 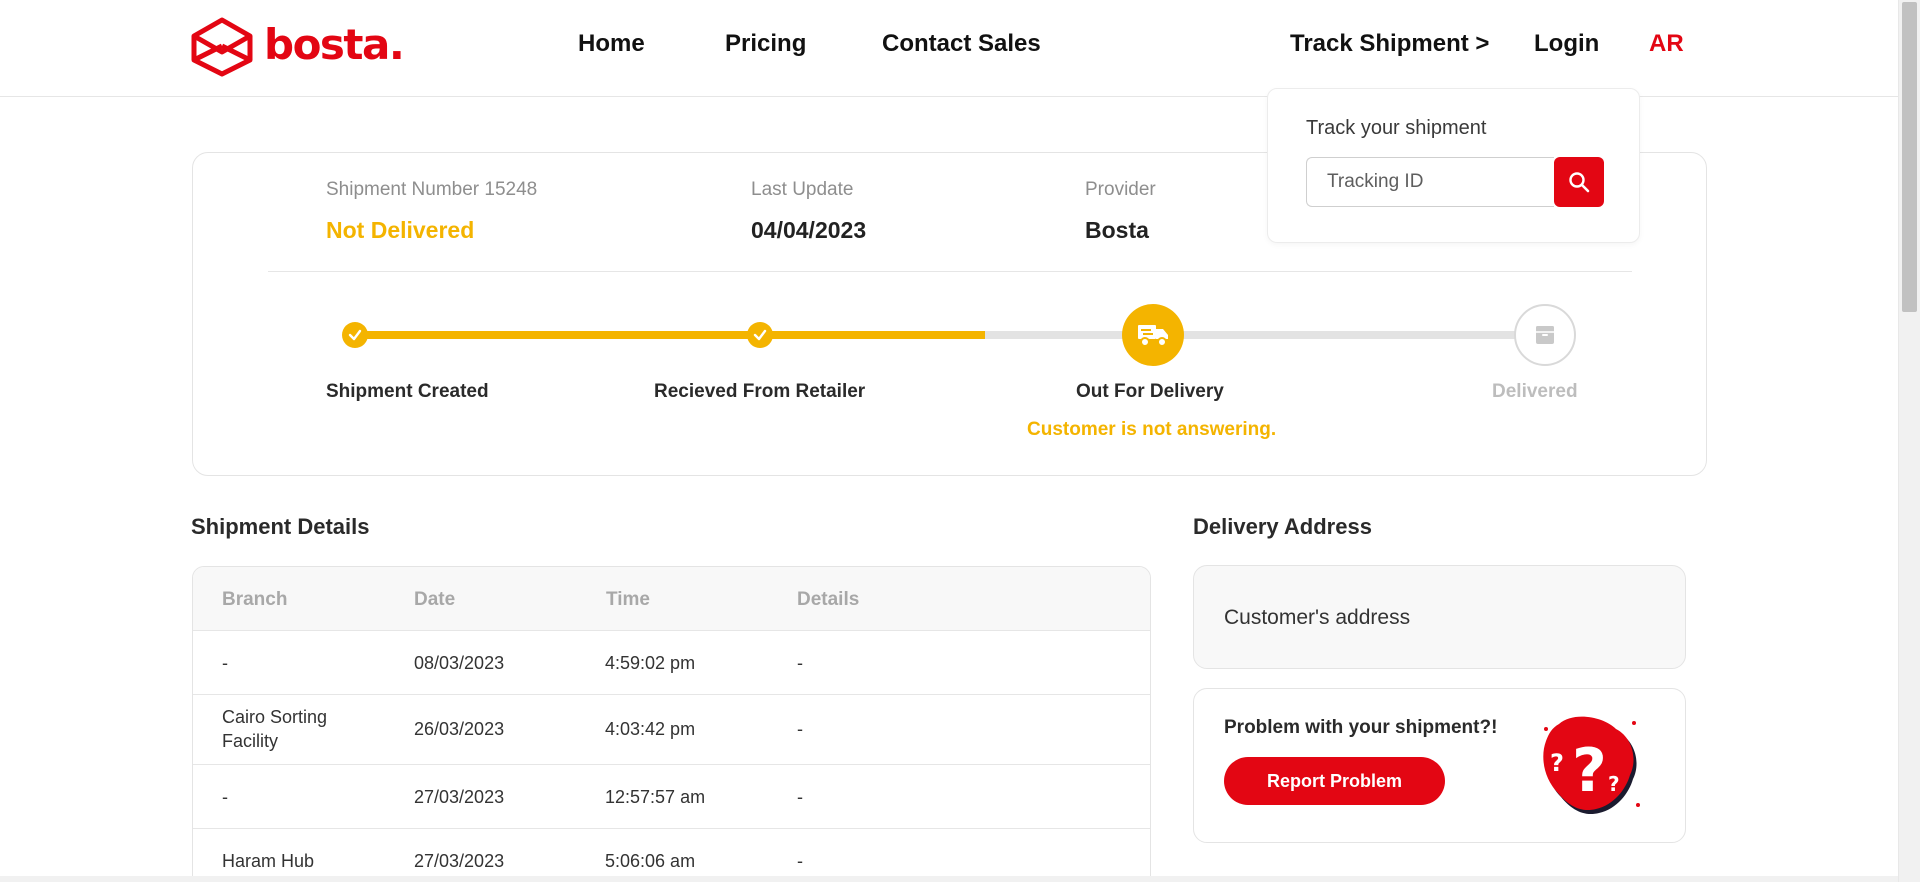 I want to click on step-out-for-delivery-marker, so click(x=1153, y=335).